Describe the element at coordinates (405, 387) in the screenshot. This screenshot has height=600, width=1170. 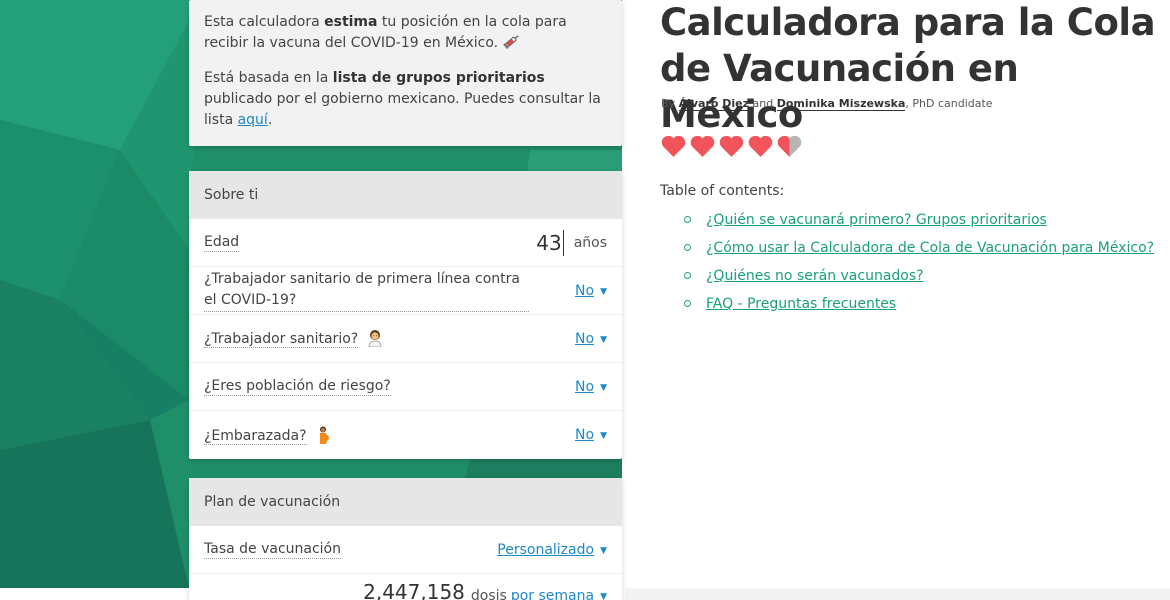
I see `risk-population-row: ¿Eres población de riesgo? No ▼` at that location.